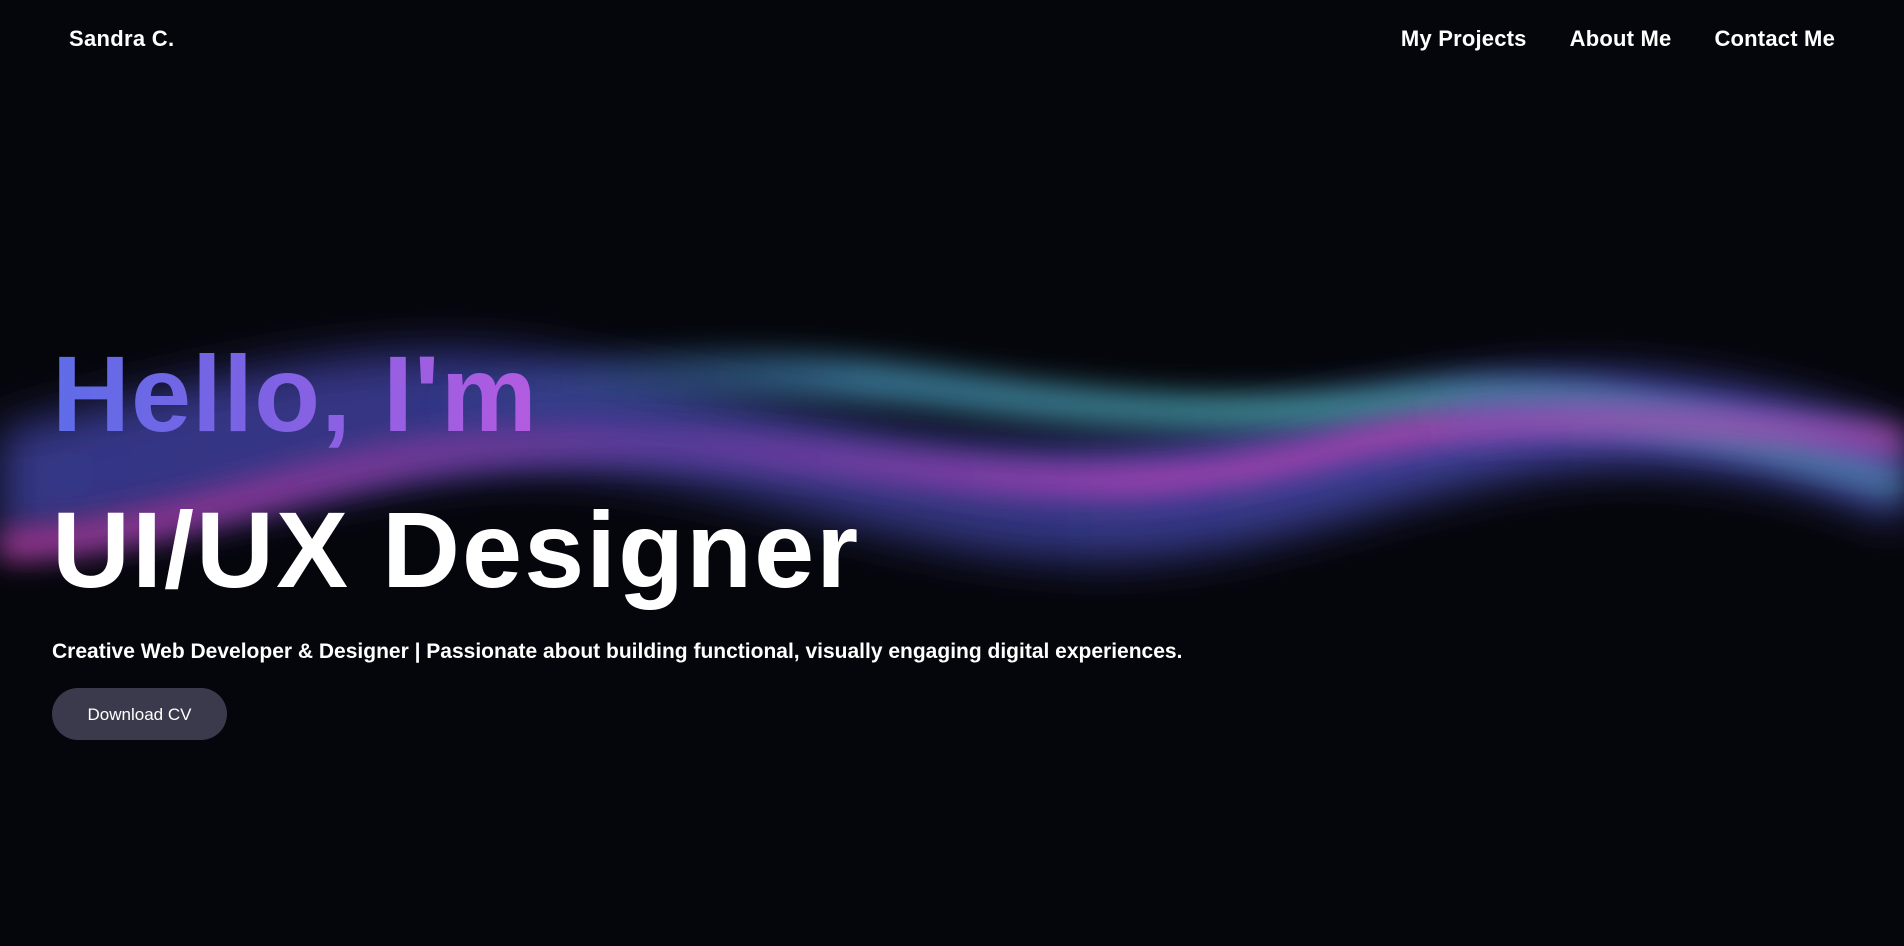 This screenshot has width=1904, height=946. I want to click on nav-link-my-projects: My Projects, so click(1464, 39).